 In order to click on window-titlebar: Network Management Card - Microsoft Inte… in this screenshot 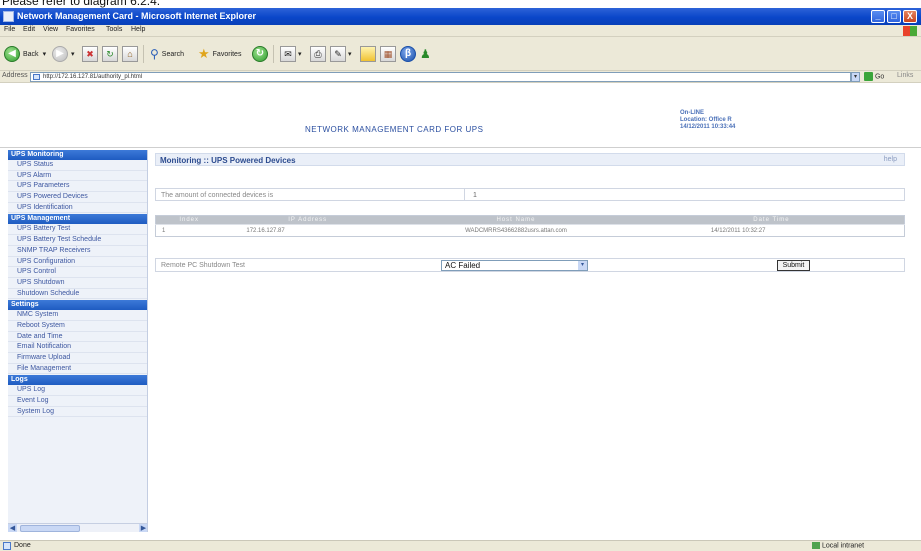, I will do `click(460, 16)`.